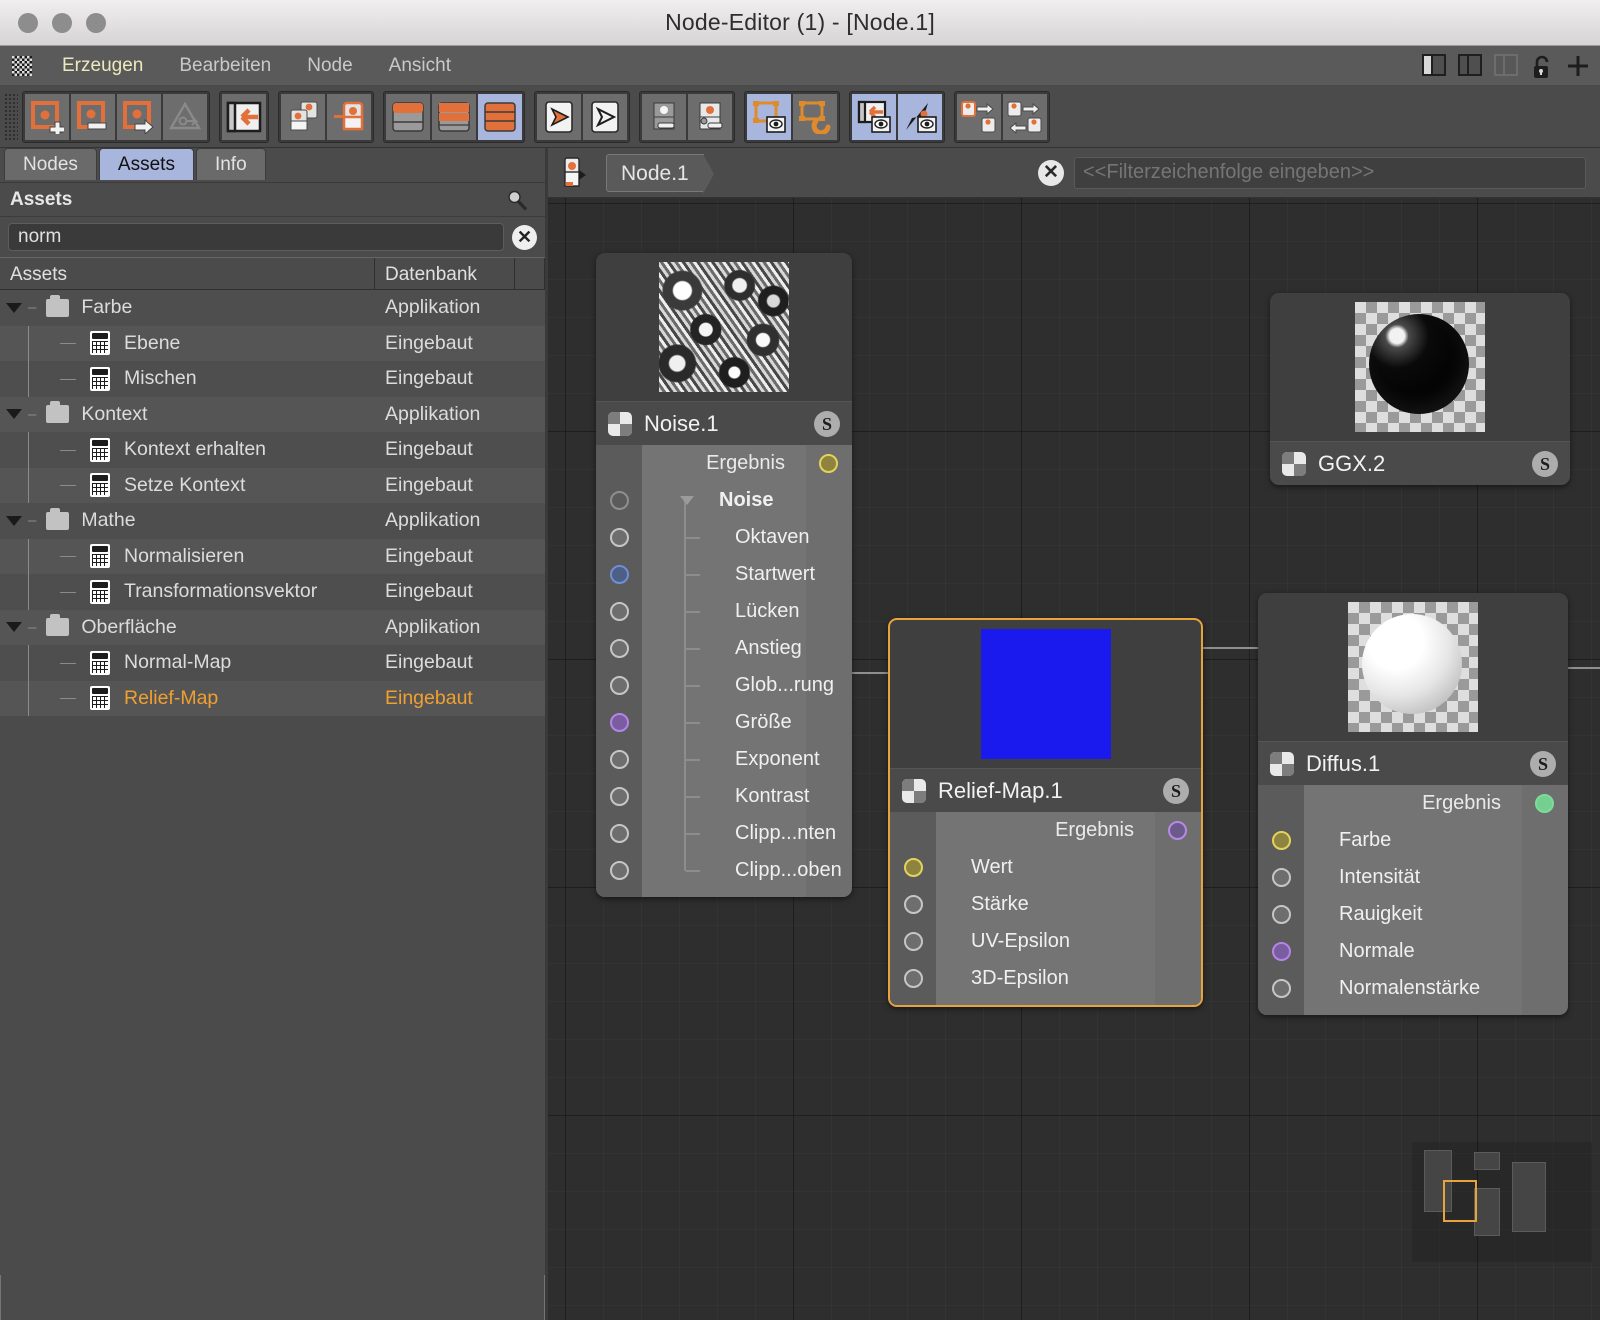  I want to click on minimap-viewport, so click(1460, 1201).